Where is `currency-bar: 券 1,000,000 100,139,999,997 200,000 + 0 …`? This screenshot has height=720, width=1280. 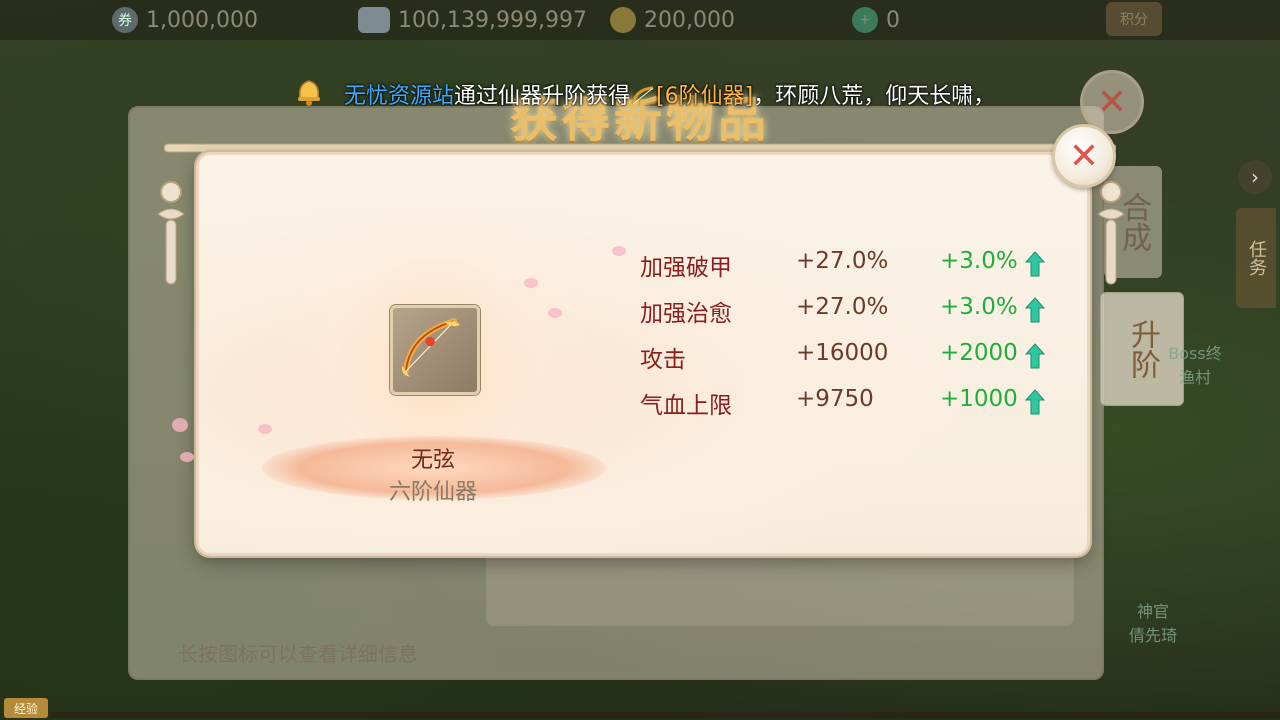 currency-bar: 券 1,000,000 100,139,999,997 200,000 + 0 … is located at coordinates (640, 20).